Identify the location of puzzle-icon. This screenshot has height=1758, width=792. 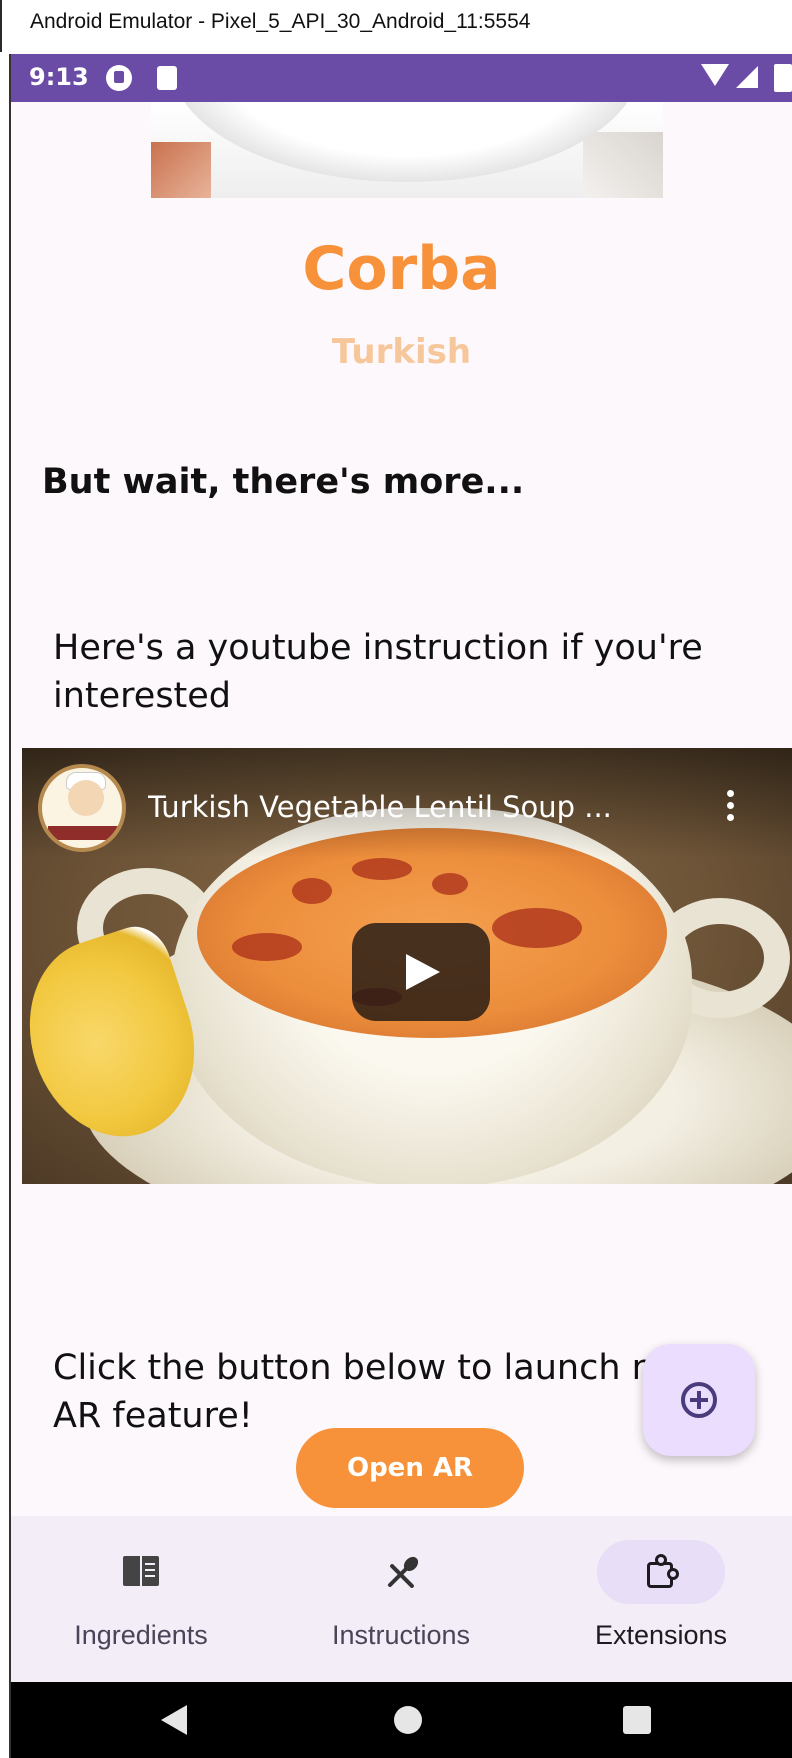
(661, 1572).